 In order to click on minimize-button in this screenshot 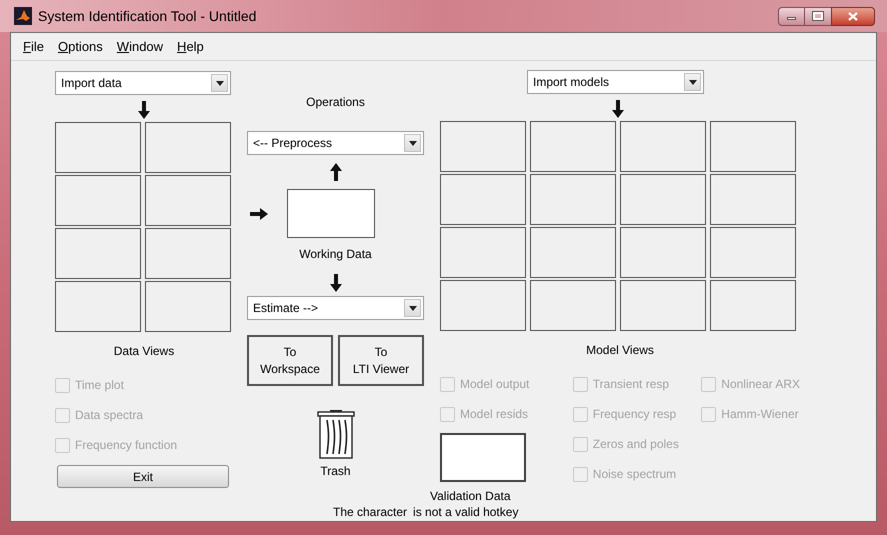, I will do `click(791, 16)`.